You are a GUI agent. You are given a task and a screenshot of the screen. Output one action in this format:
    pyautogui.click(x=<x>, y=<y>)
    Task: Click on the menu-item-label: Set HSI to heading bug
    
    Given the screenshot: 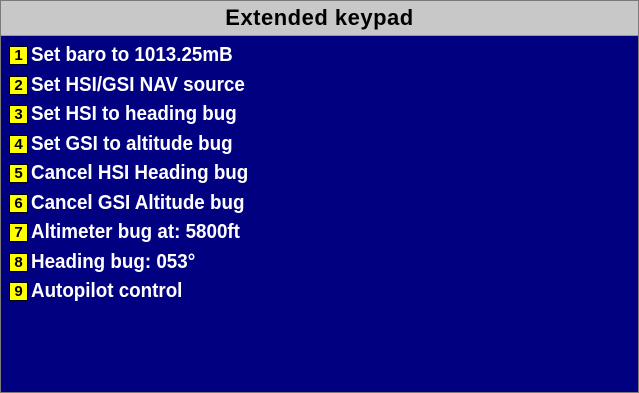 What is the action you would take?
    pyautogui.click(x=134, y=114)
    